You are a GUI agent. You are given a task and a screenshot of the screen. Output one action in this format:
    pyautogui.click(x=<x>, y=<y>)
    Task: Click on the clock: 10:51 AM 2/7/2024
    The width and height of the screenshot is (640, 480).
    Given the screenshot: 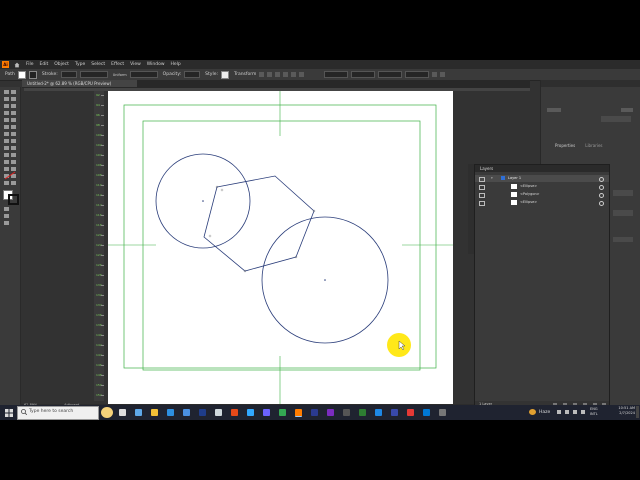 What is the action you would take?
    pyautogui.click(x=620, y=410)
    